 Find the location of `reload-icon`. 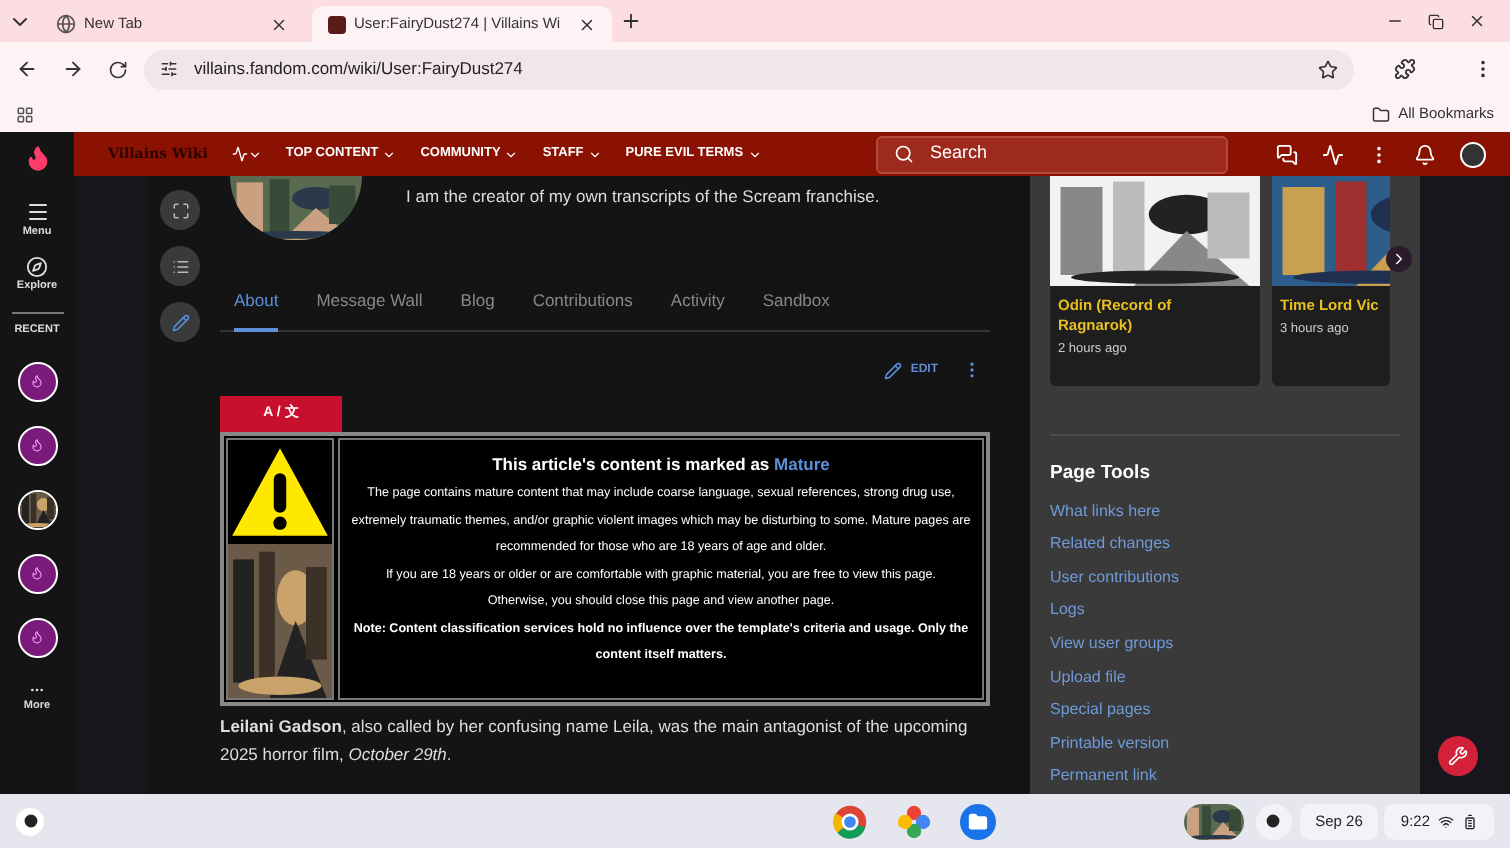

reload-icon is located at coordinates (118, 69).